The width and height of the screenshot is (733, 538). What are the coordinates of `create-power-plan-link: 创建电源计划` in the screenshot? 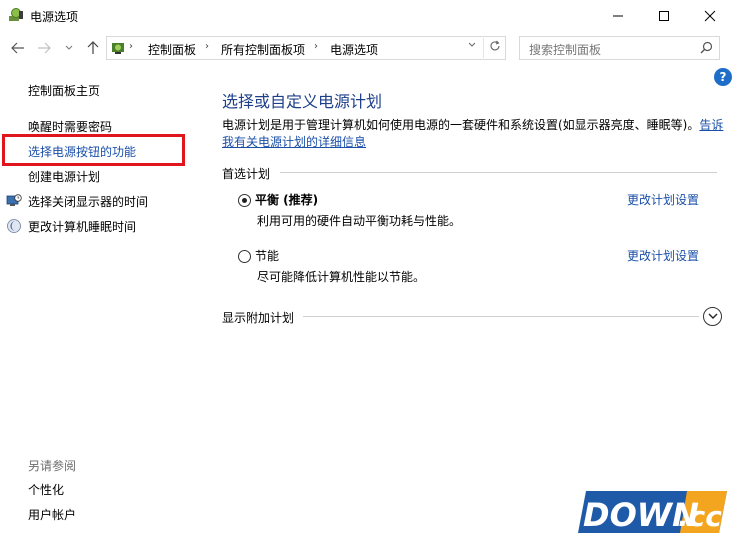 It's located at (64, 176).